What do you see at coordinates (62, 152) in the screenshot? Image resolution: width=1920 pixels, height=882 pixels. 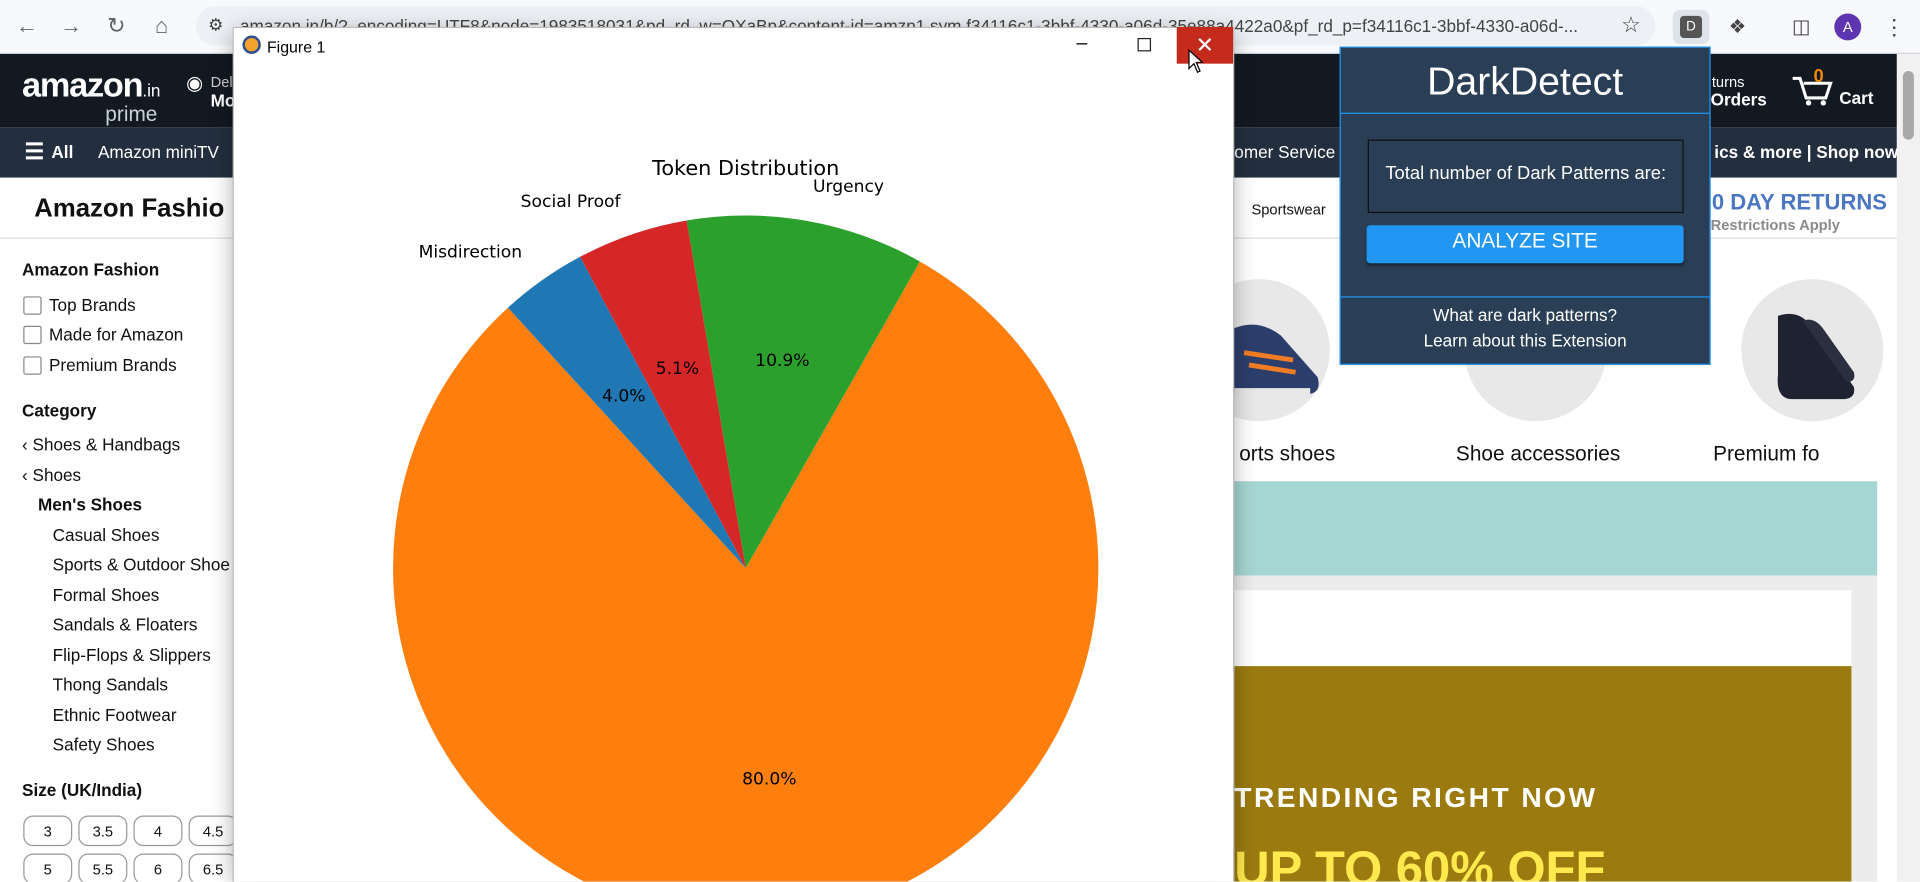 I see `nav-all: All` at bounding box center [62, 152].